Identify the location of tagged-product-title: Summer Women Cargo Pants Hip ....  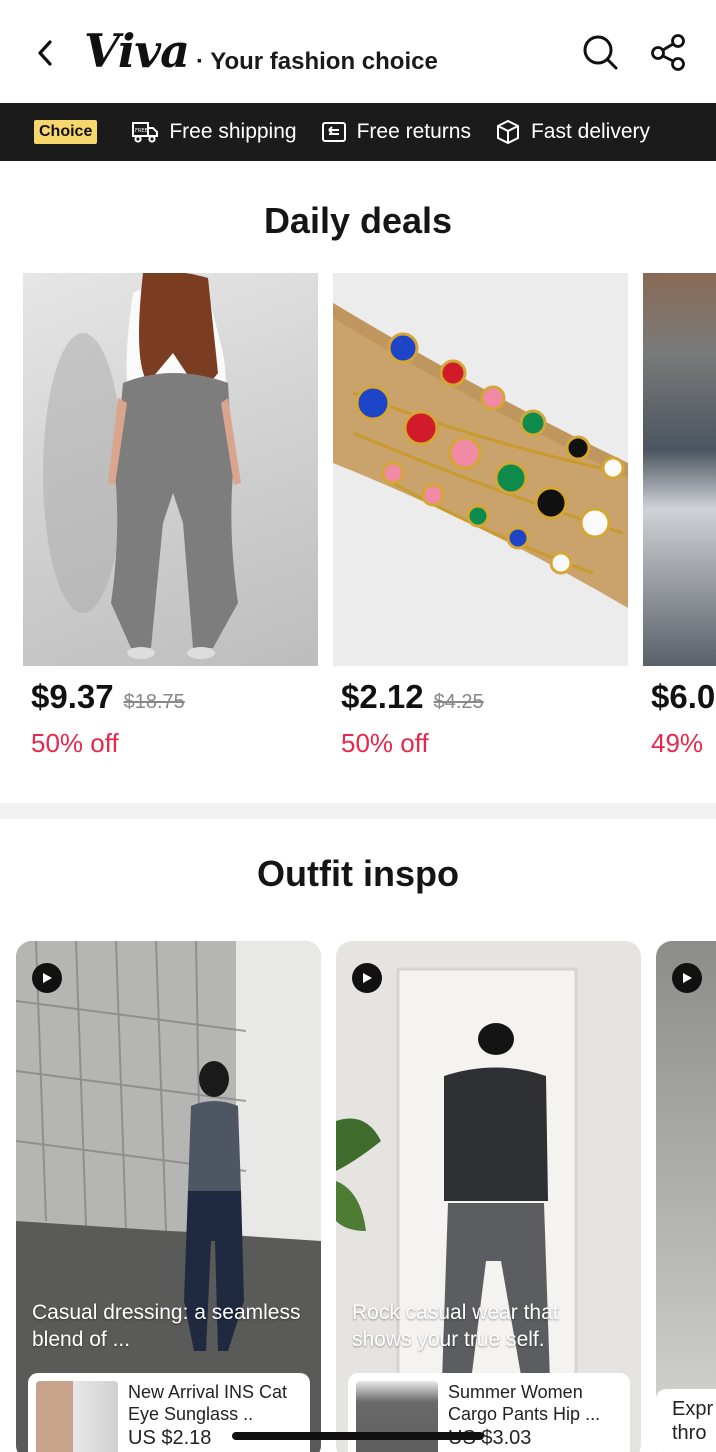
(524, 1403).